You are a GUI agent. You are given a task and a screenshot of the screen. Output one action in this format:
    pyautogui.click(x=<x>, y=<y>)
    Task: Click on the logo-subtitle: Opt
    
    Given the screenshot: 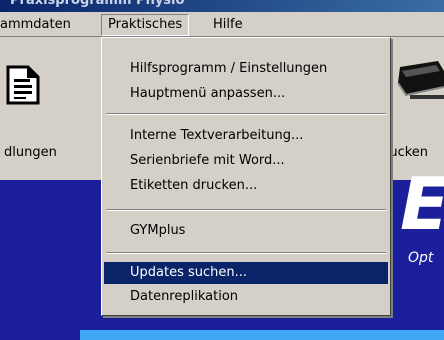 What is the action you would take?
    pyautogui.click(x=421, y=258)
    